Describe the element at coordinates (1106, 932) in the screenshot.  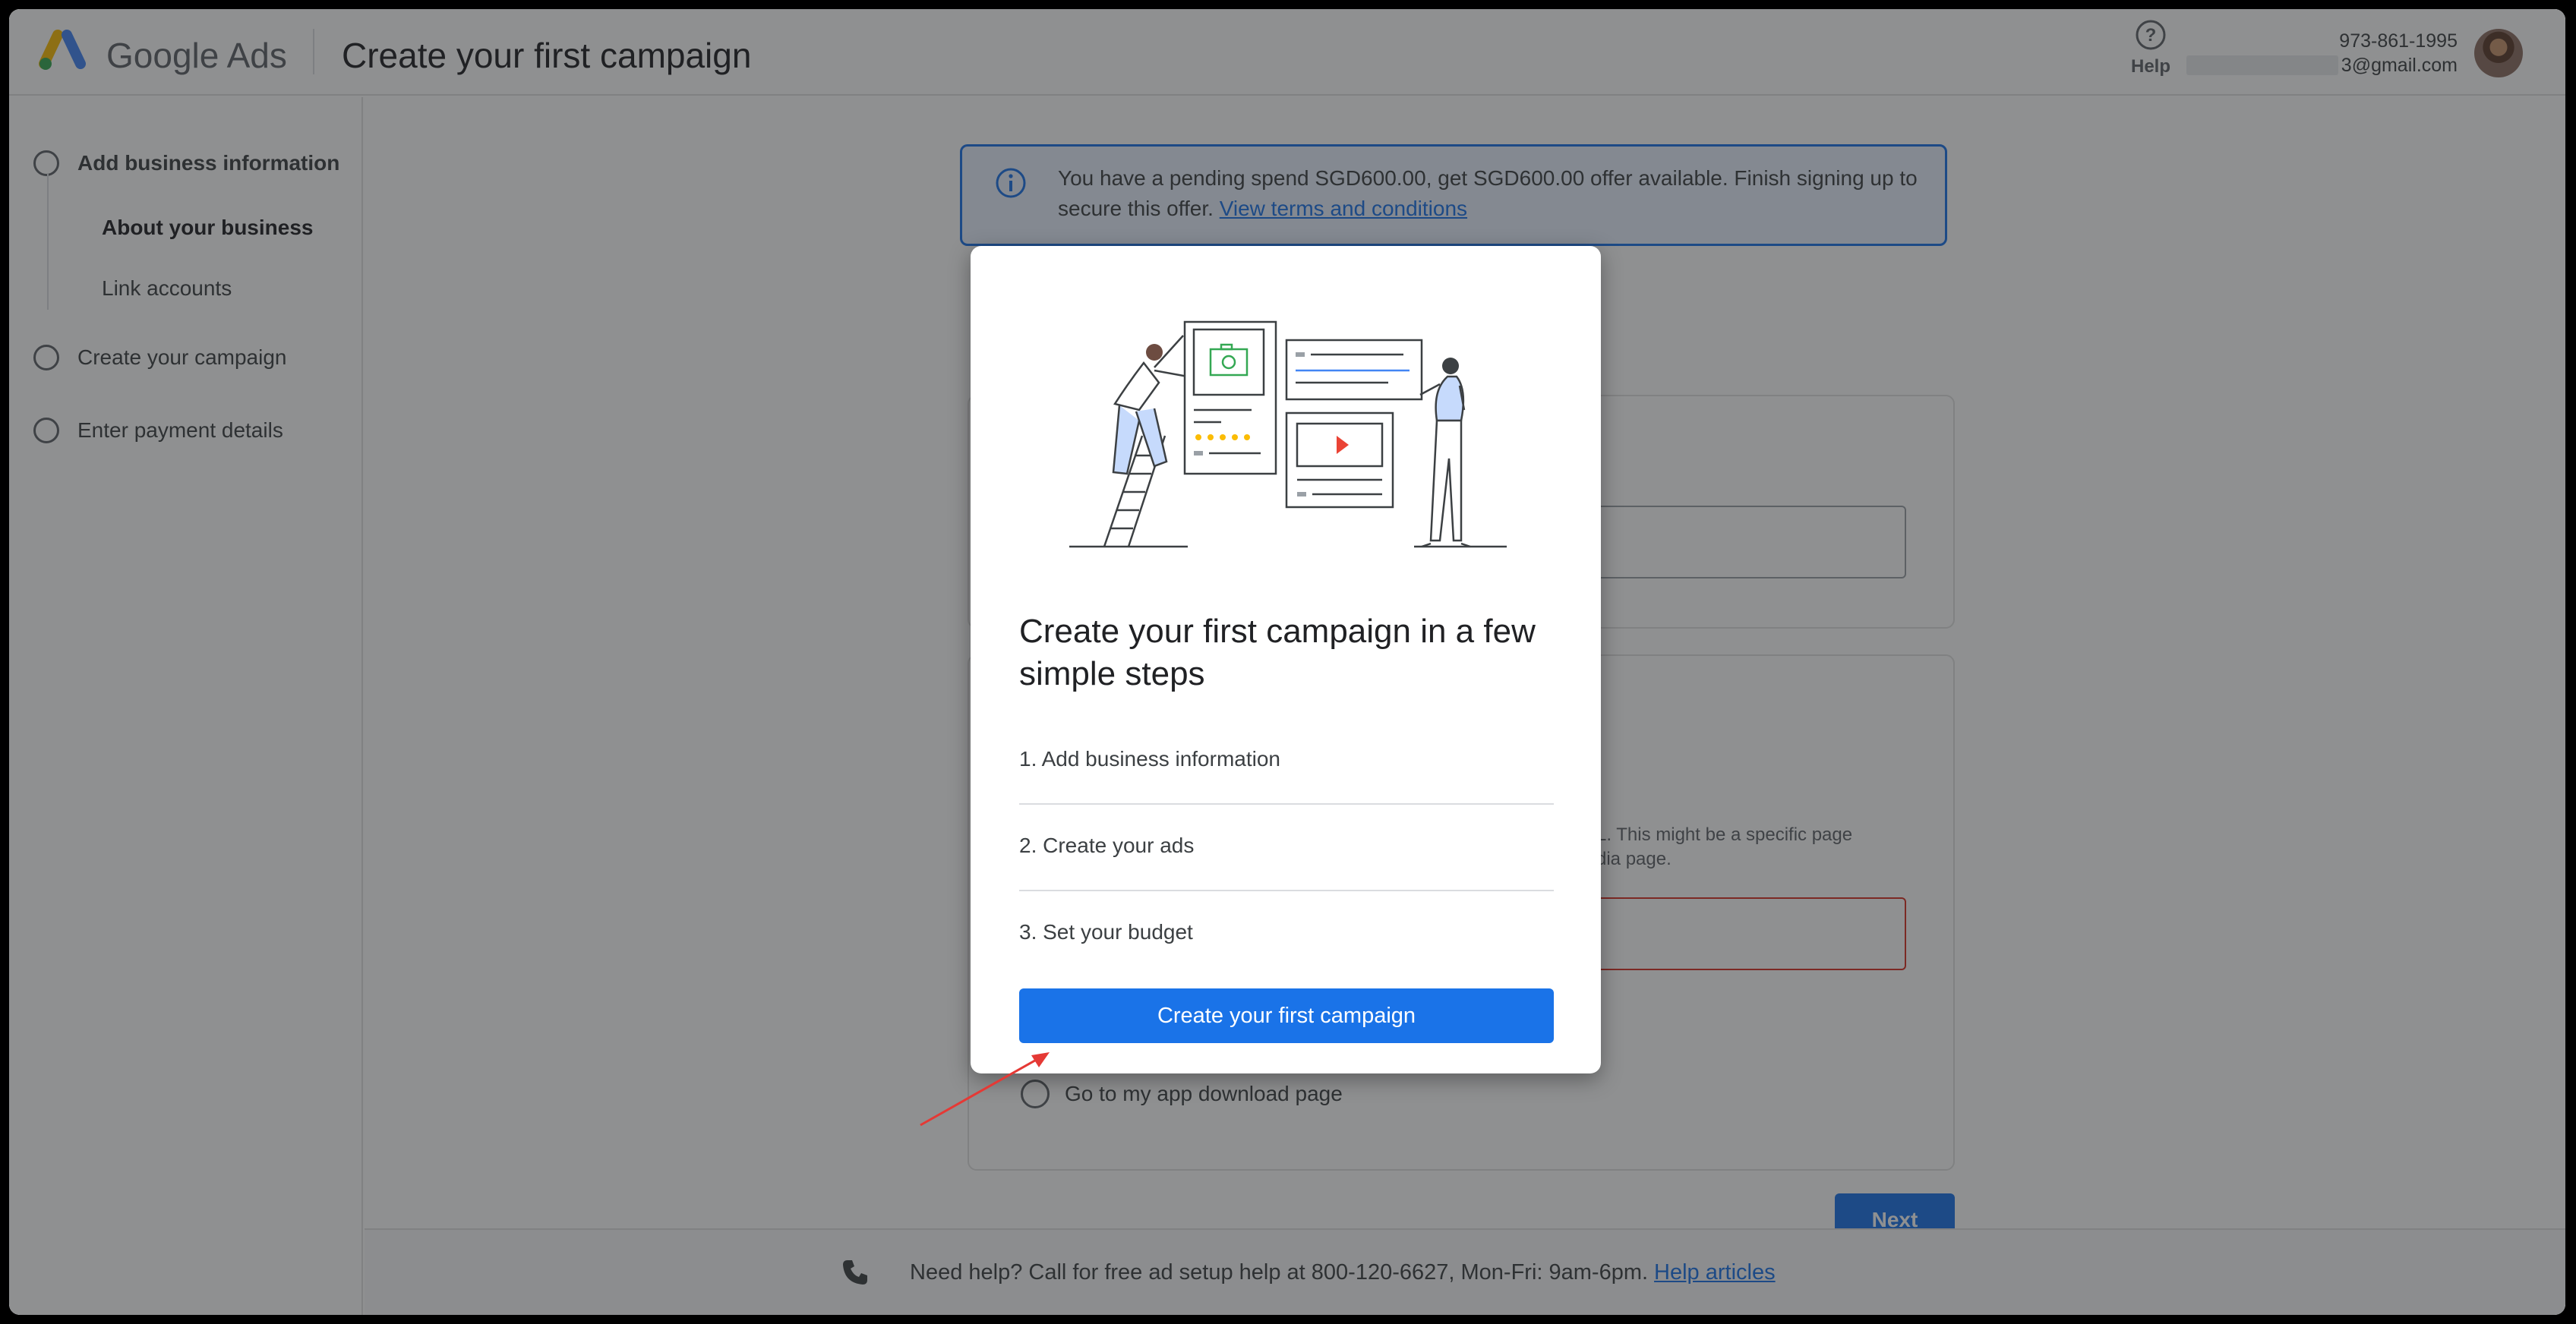
I see `dialog-step-3: 3. Set your budget` at that location.